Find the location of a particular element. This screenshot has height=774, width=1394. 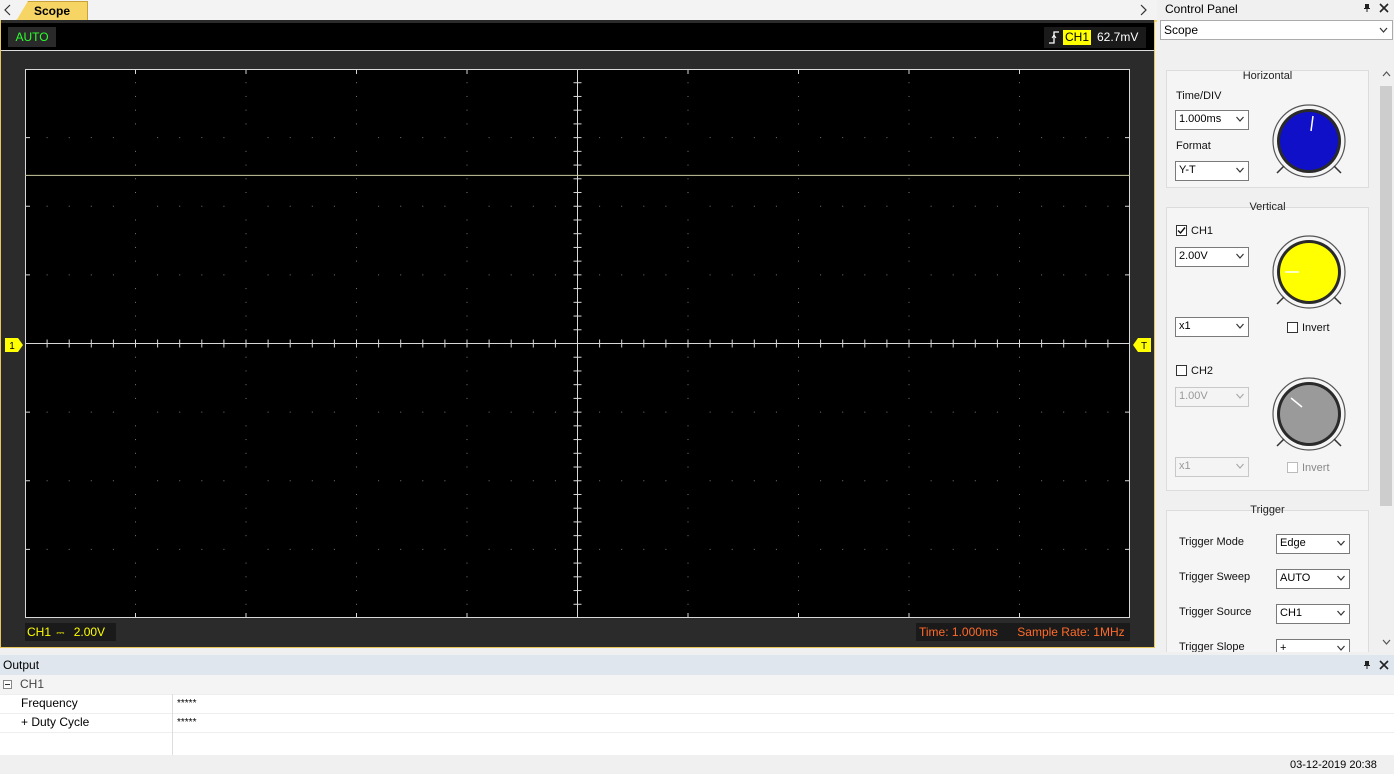

control-panel-scrollbar is located at coordinates (1386, 358).